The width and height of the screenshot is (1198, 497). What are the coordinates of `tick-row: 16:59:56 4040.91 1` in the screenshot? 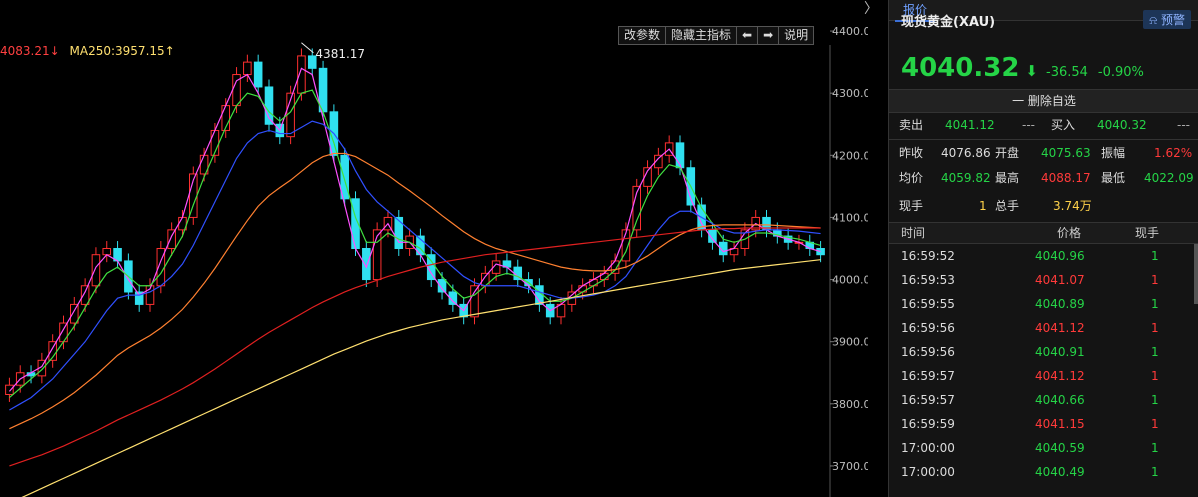 It's located at (1043, 352).